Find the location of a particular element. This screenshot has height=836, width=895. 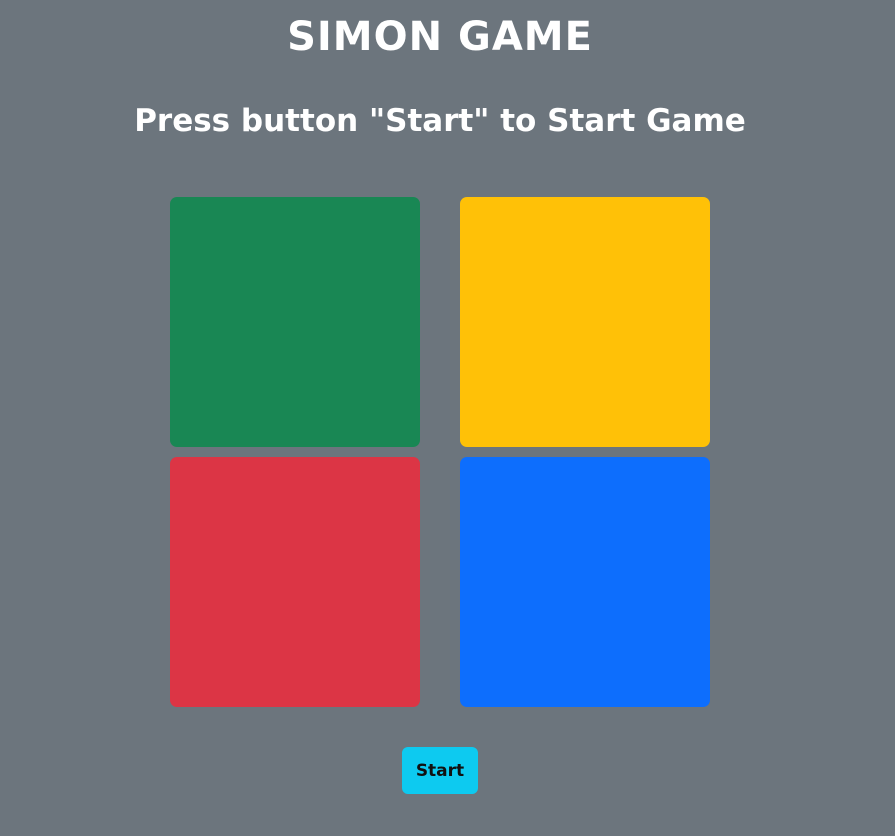

pad-yellow is located at coordinates (585, 322).